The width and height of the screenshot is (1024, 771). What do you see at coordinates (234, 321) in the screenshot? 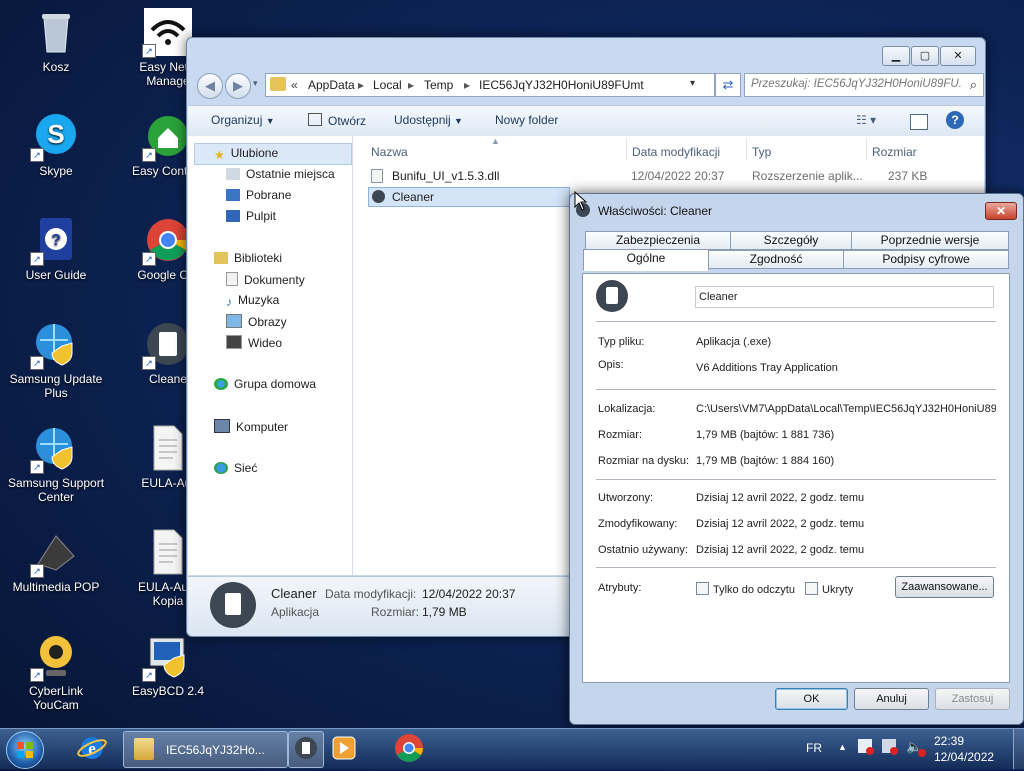
I see `pictures-icon` at bounding box center [234, 321].